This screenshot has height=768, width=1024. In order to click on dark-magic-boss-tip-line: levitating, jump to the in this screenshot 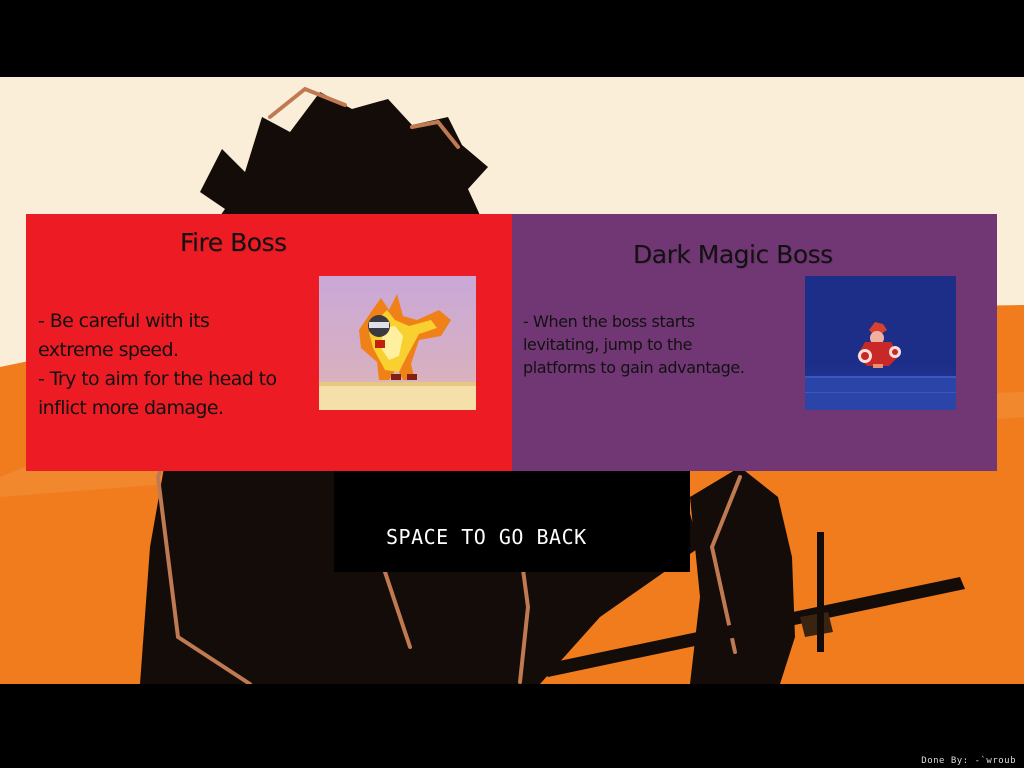, I will do `click(608, 344)`.